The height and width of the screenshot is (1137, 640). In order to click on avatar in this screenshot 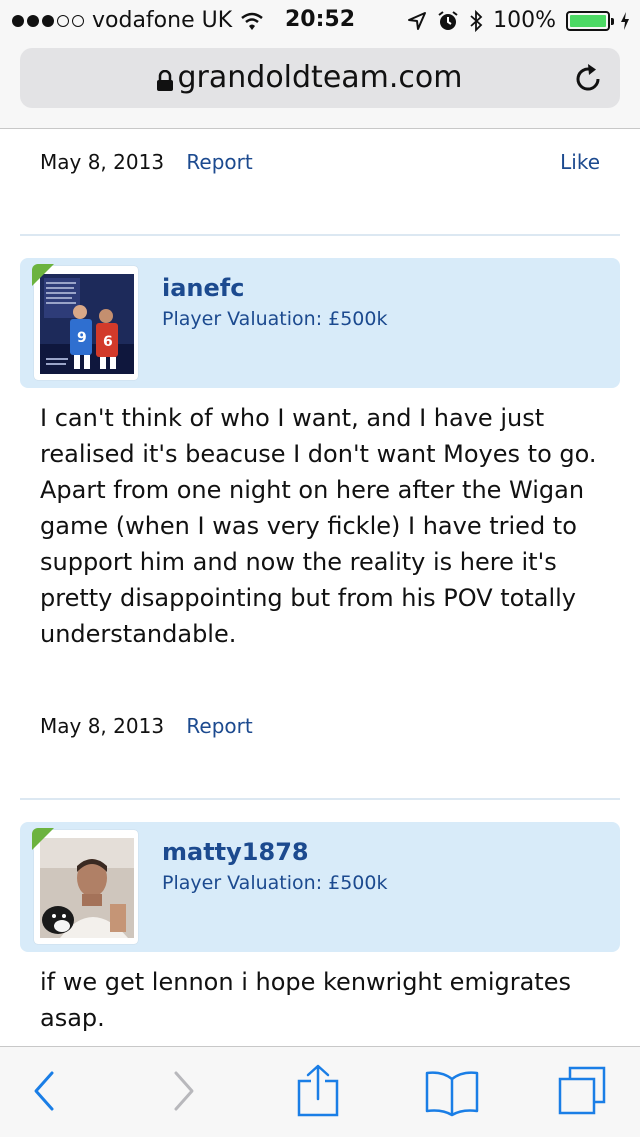, I will do `click(85, 886)`.